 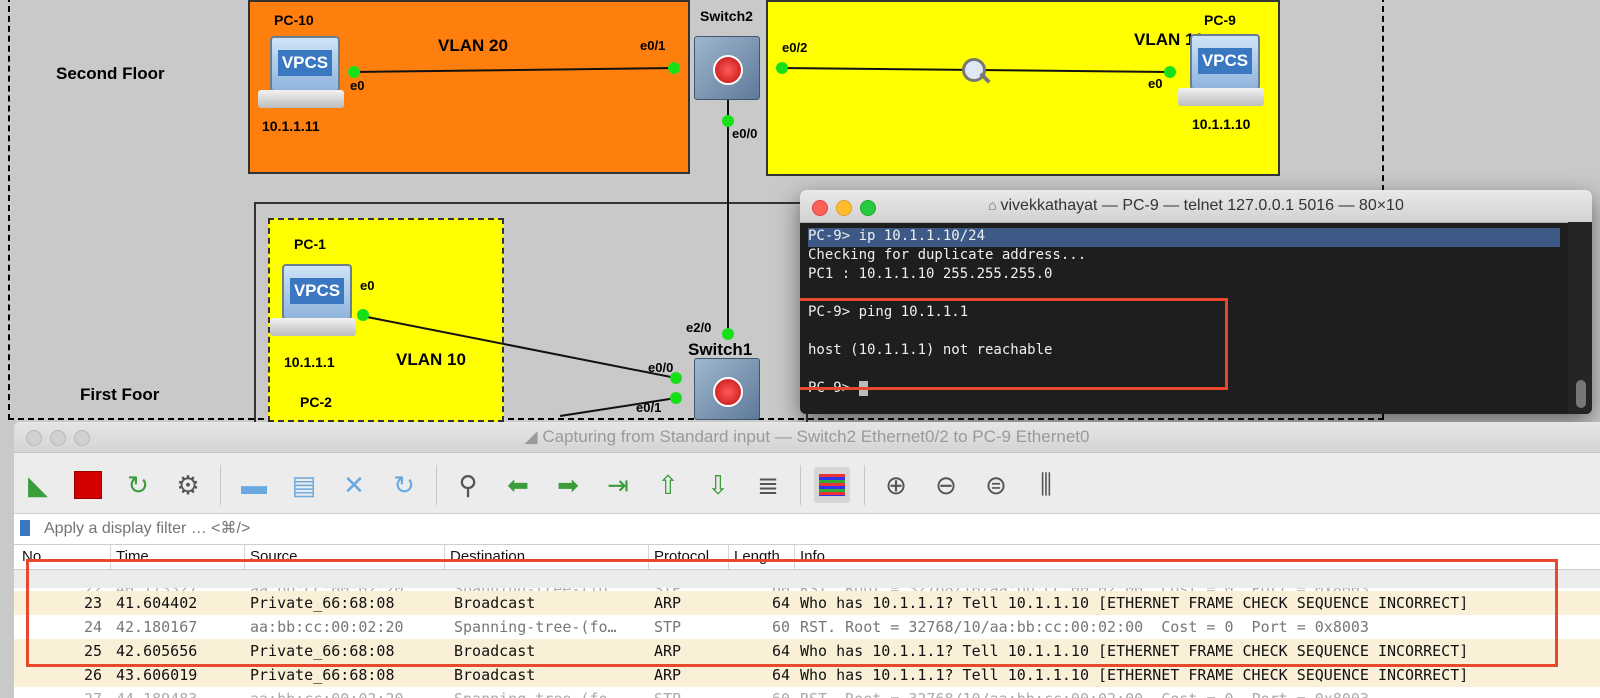 What do you see at coordinates (976, 72) in the screenshot?
I see `capture-magnifier-icon` at bounding box center [976, 72].